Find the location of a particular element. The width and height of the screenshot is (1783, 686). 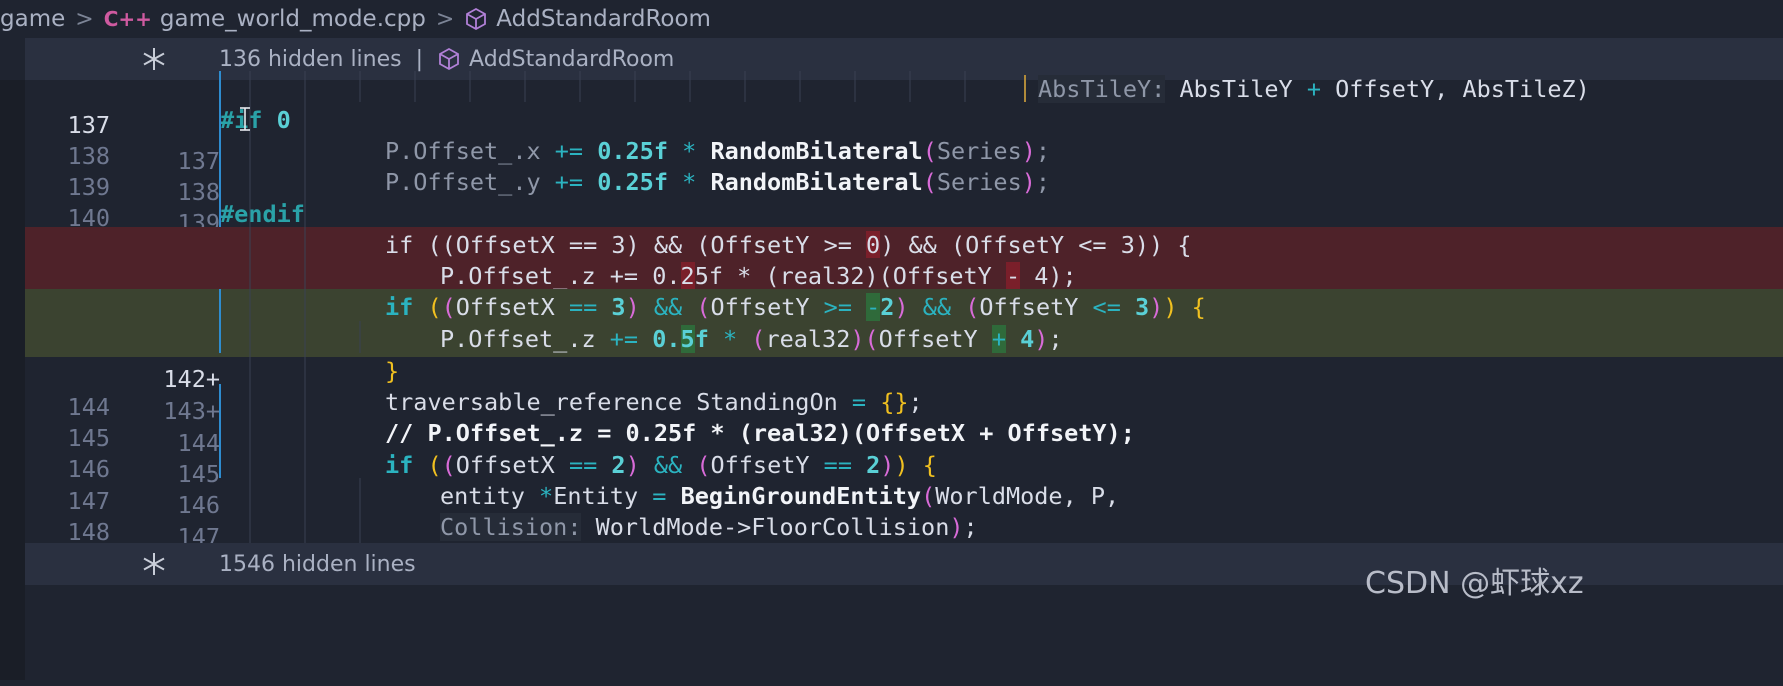

fold-symbol: AddStandardRoom is located at coordinates (572, 59).